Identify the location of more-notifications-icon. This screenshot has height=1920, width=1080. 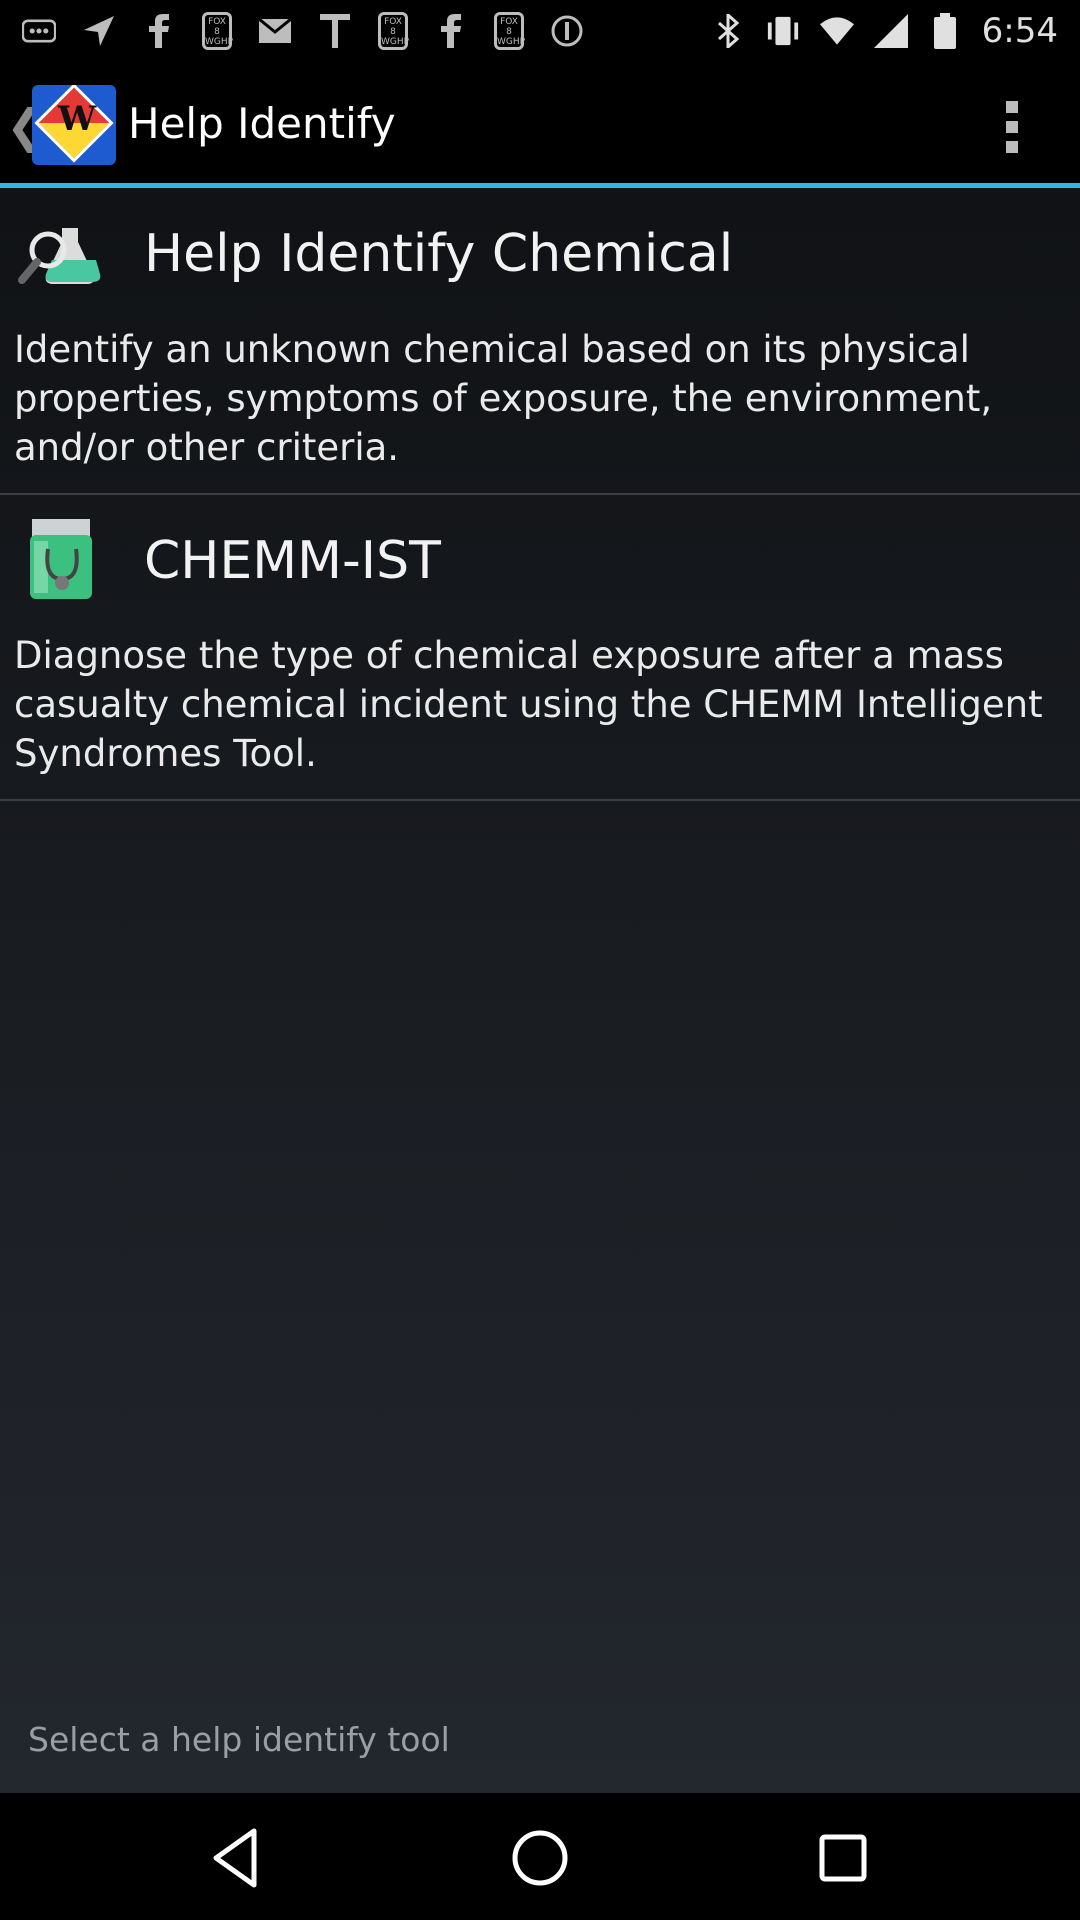
(39, 31).